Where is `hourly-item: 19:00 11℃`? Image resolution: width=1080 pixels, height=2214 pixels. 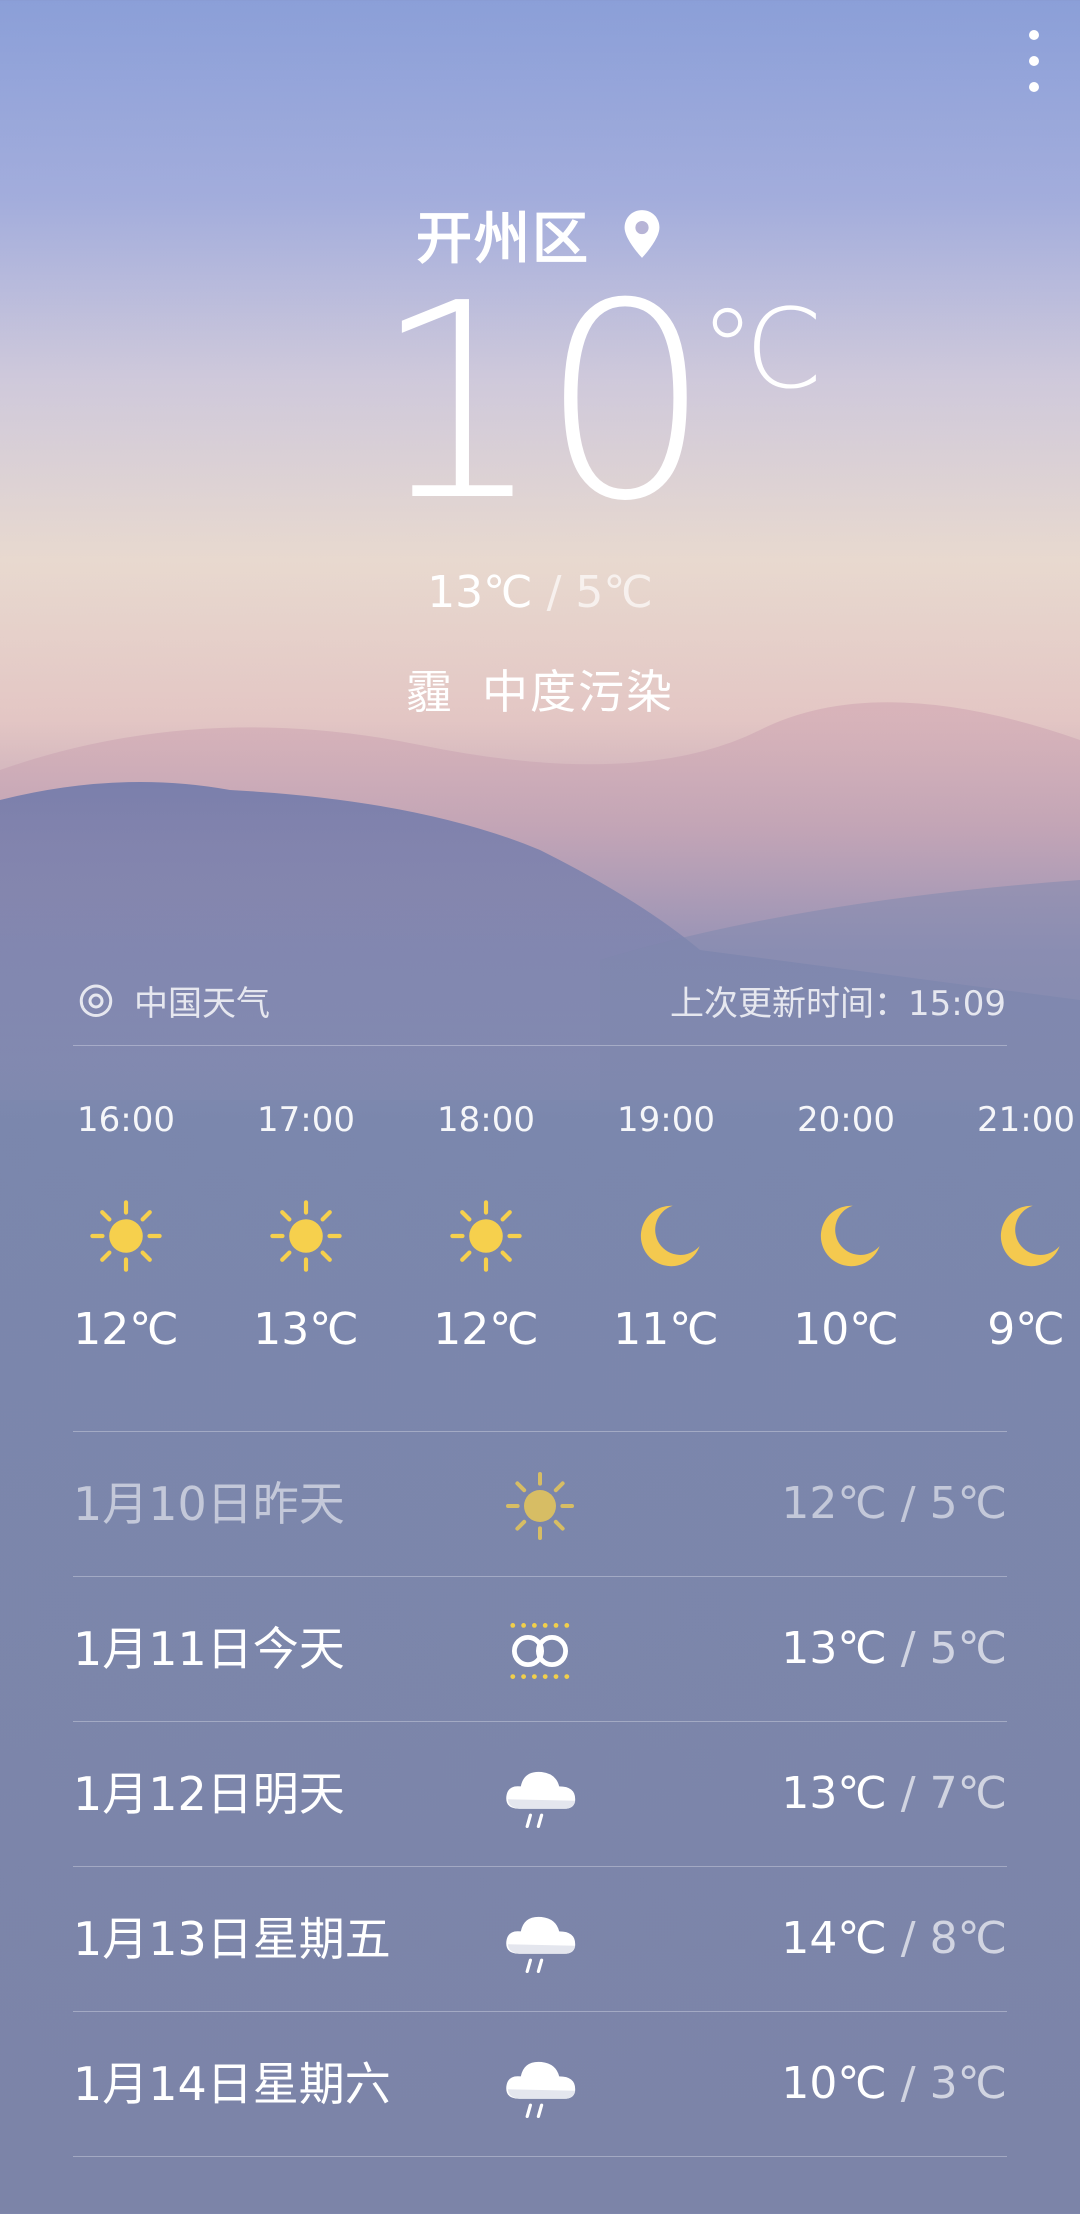 hourly-item: 19:00 11℃ is located at coordinates (666, 1222).